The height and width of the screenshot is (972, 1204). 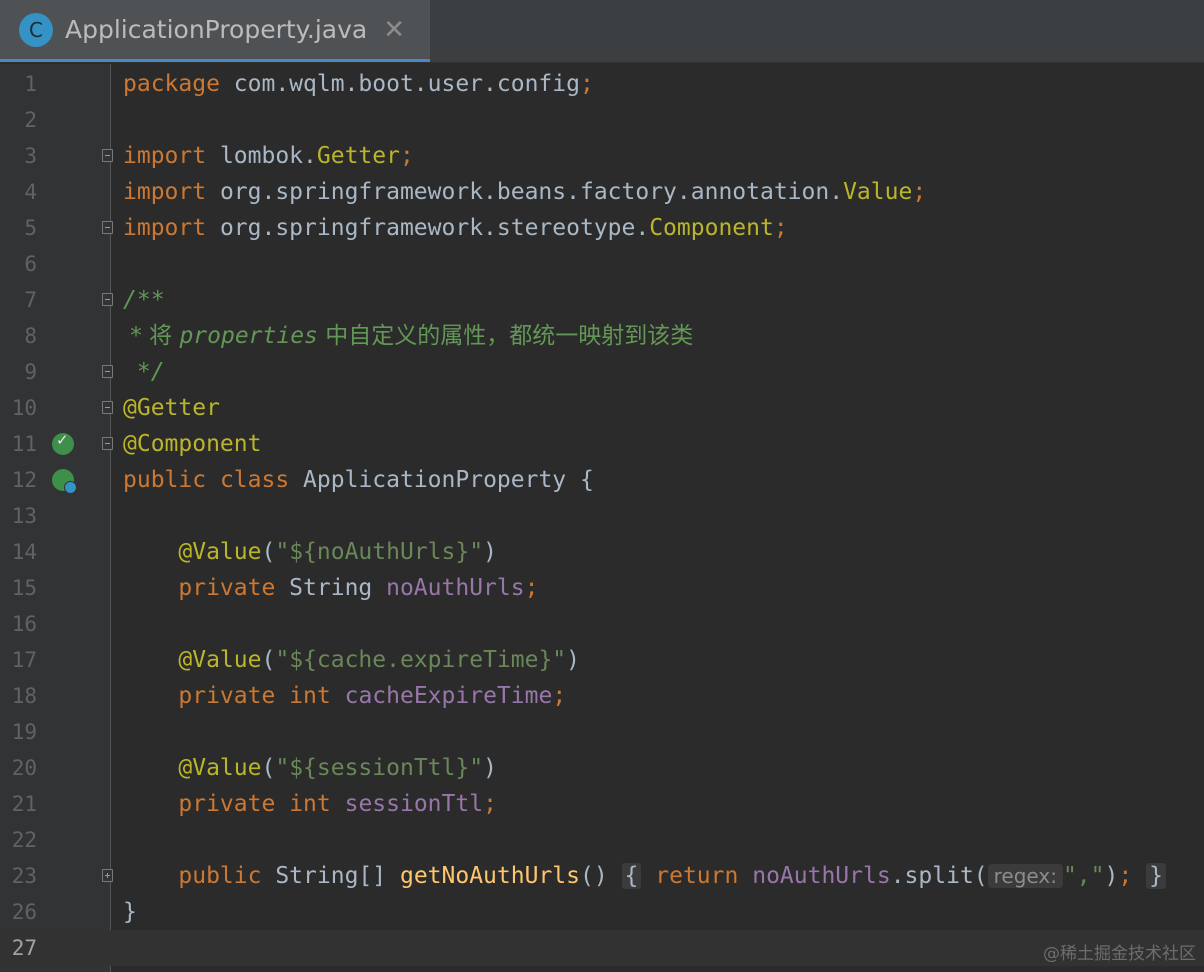 What do you see at coordinates (602, 732) in the screenshot?
I see `code-line: 19` at bounding box center [602, 732].